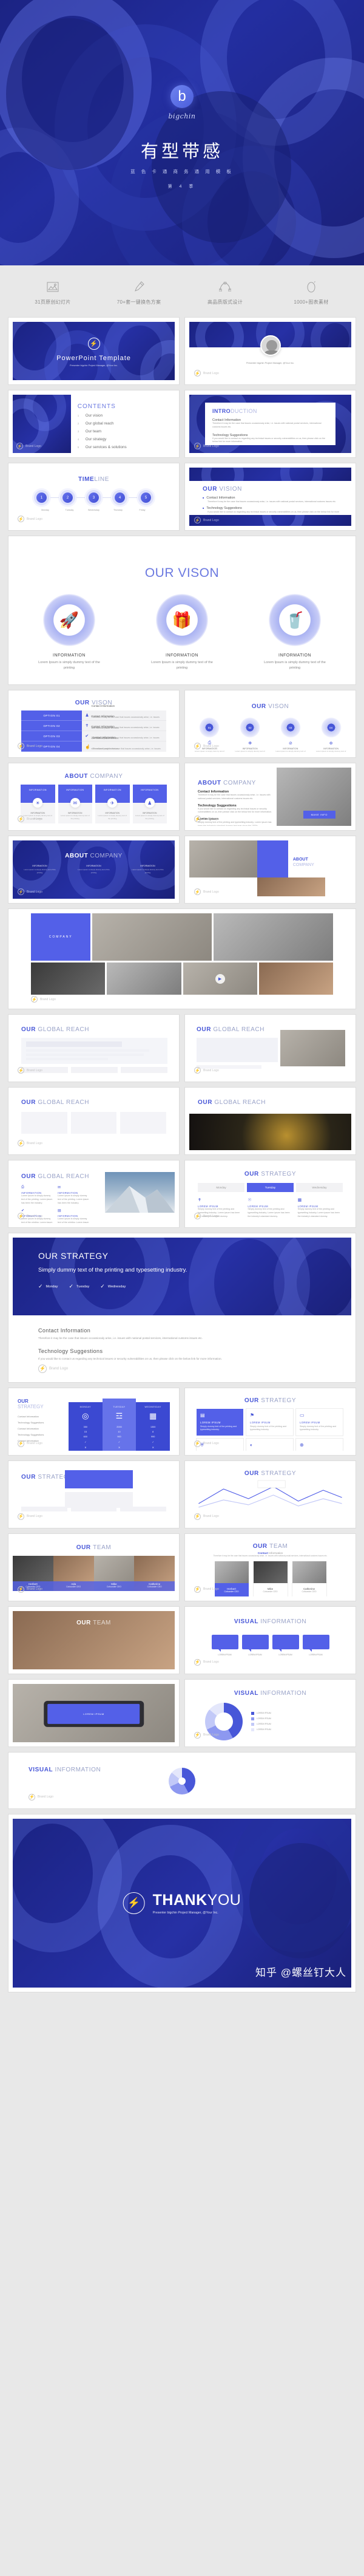 The width and height of the screenshot is (364, 2576). I want to click on slide-card-gallery: COMPANY ▶ ⚡ Brand Logo, so click(182, 959).